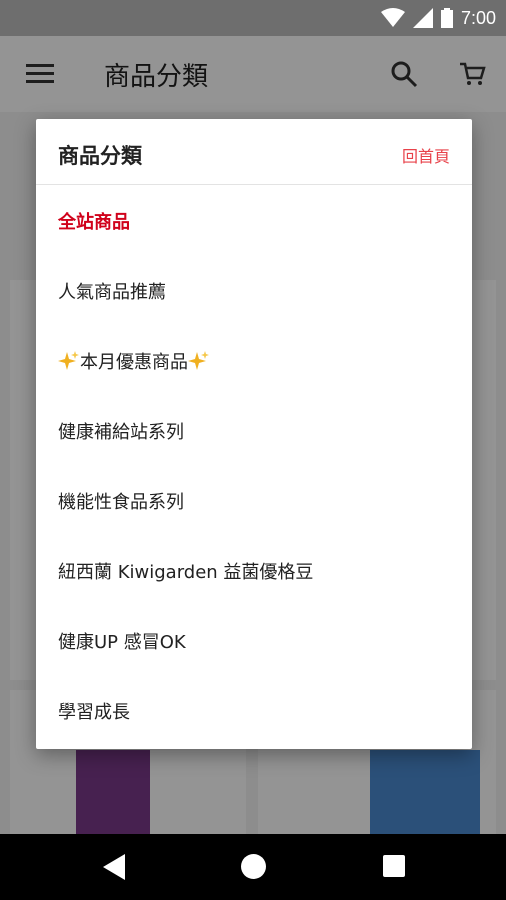  I want to click on status-time: 7:00, so click(478, 17).